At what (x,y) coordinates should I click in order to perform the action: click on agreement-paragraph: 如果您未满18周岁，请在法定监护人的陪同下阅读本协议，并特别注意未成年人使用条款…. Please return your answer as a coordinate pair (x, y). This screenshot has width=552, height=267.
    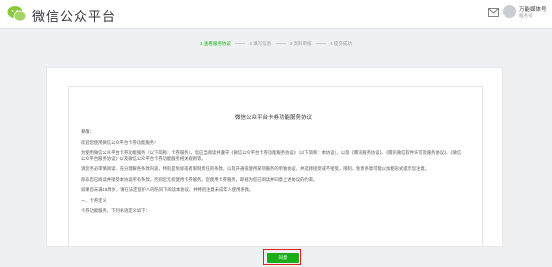
    Looking at the image, I should click on (167, 189).